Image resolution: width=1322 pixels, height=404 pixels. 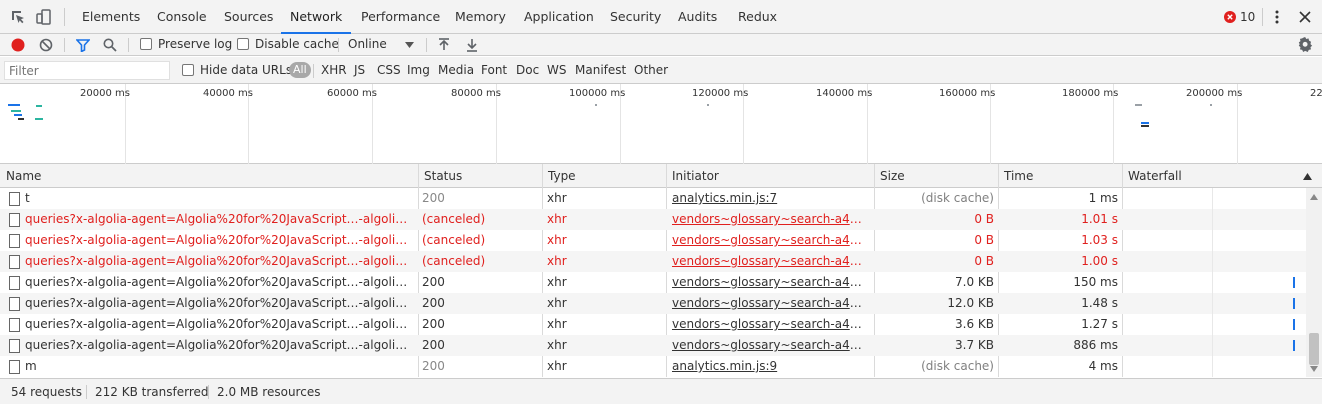 I want to click on request-status: 200, so click(x=433, y=282).